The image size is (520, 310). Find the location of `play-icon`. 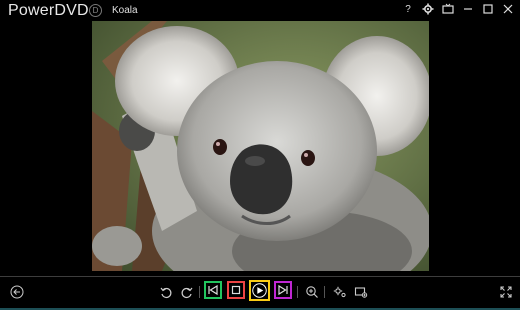

play-icon is located at coordinates (259, 290).